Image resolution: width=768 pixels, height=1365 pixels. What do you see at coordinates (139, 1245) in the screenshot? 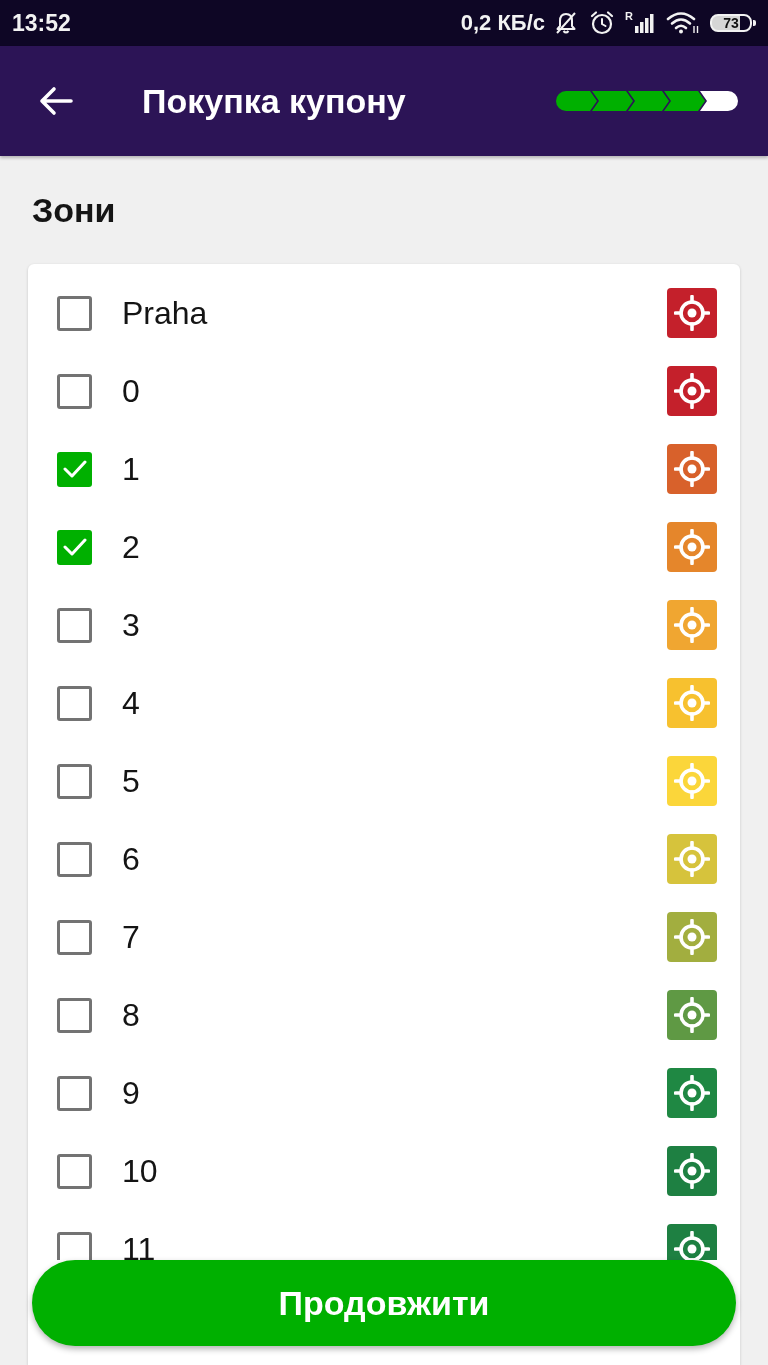
I see `zone-label: 11` at bounding box center [139, 1245].